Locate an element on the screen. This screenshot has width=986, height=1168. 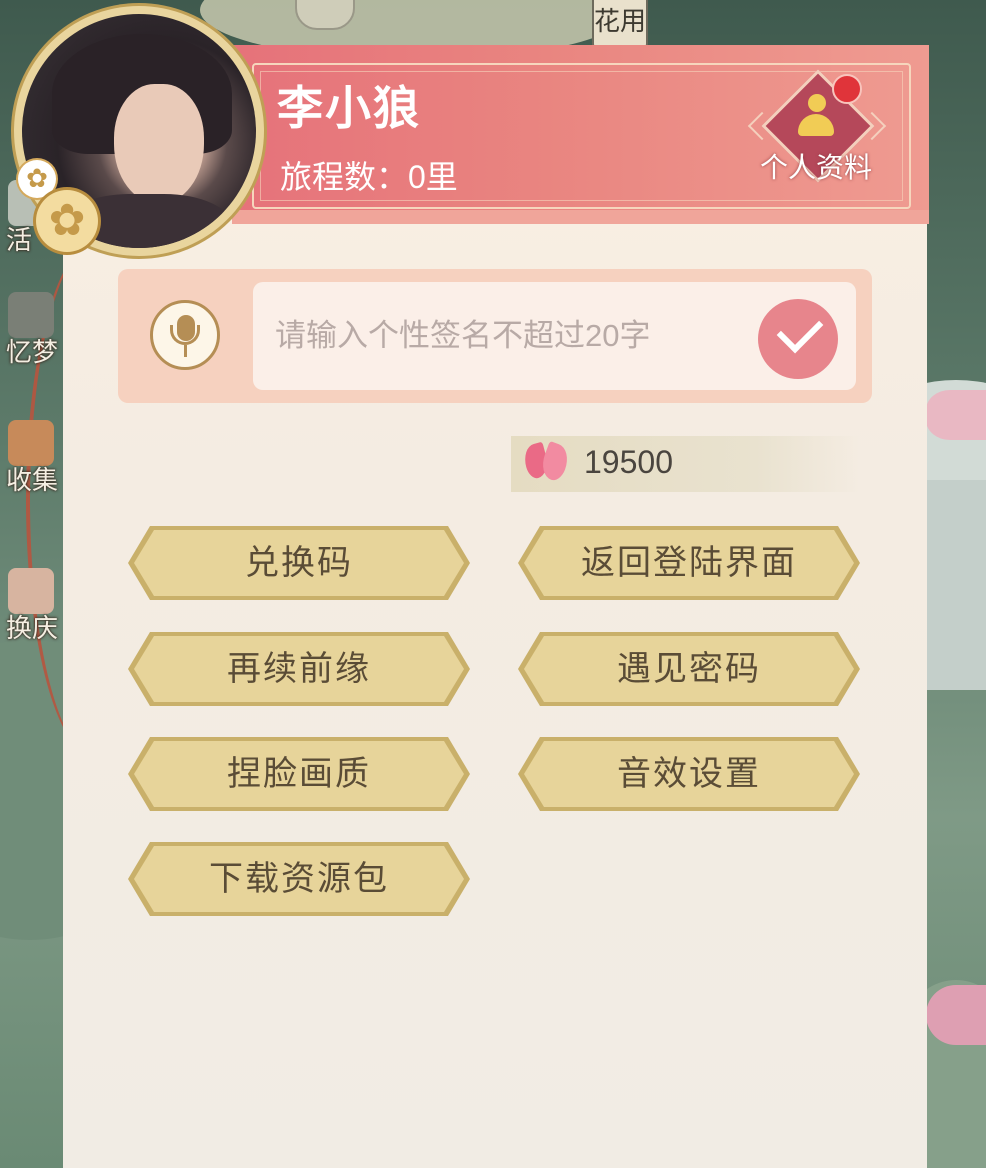
sidebar-item-exchange: 换庆 is located at coordinates (33, 606).